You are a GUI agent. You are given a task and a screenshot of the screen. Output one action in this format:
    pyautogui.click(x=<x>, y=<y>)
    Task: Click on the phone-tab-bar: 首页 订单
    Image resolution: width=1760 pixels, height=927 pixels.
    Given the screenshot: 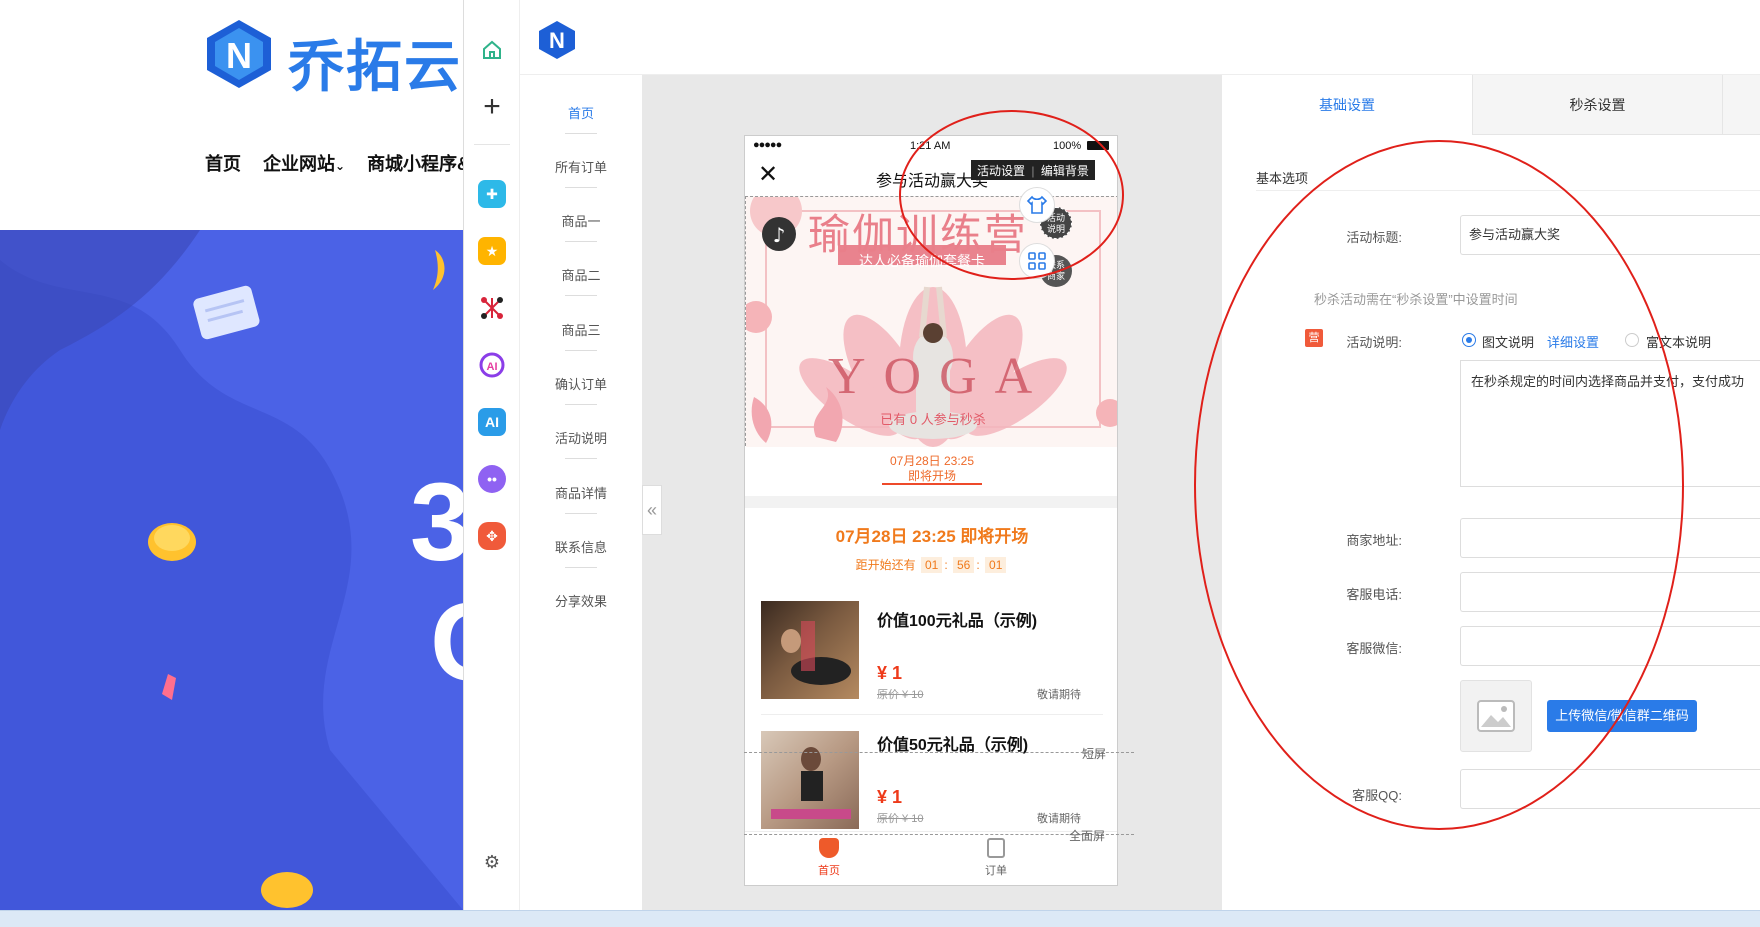 What is the action you would take?
    pyautogui.click(x=931, y=858)
    